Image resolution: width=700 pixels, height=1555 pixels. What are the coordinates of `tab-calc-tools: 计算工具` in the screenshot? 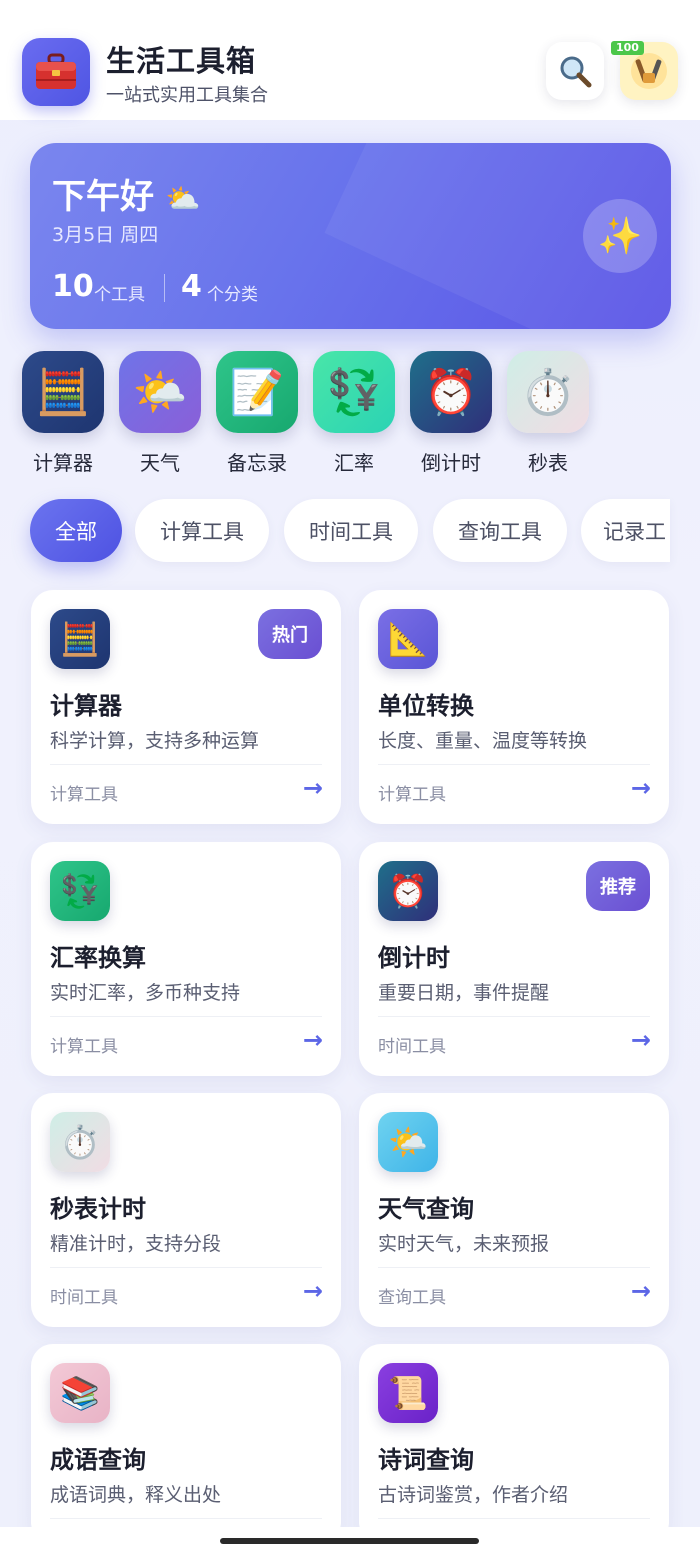 It's located at (202, 530).